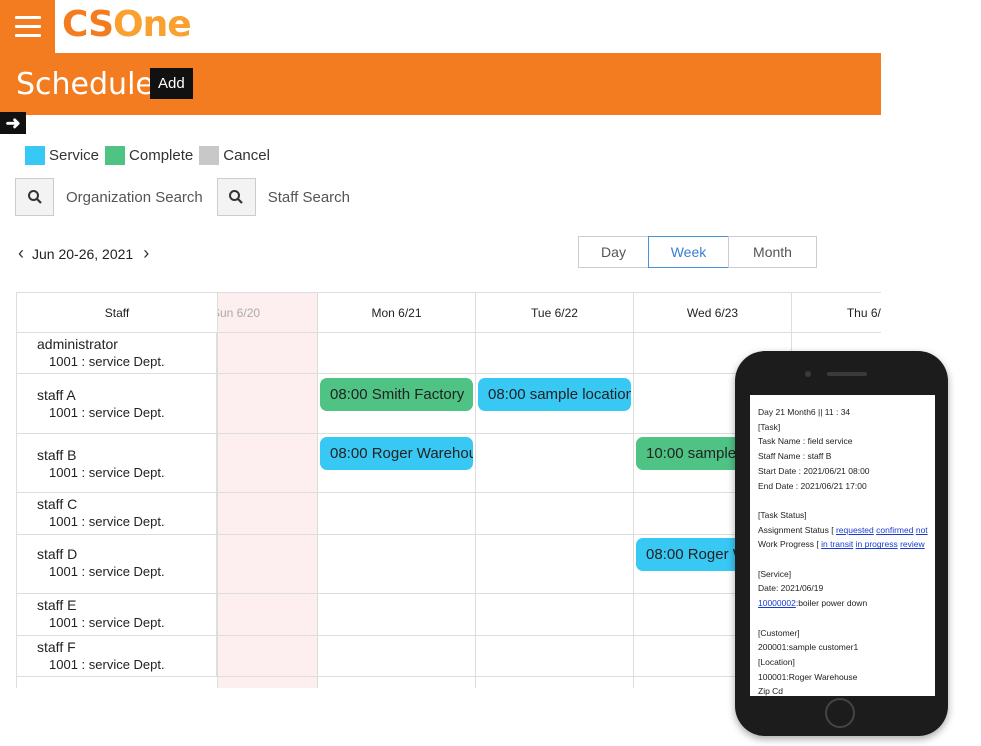  I want to click on arrow-right-icon: ➜, so click(13, 123).